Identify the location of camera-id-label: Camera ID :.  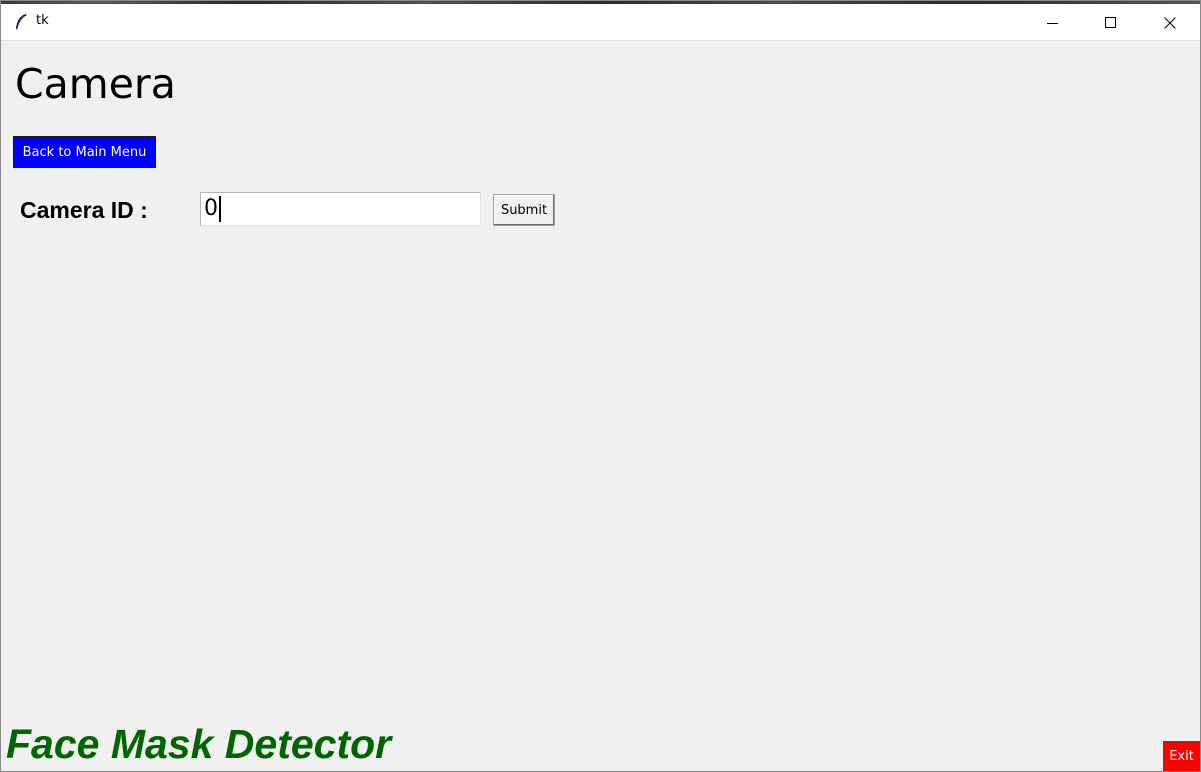
(84, 210).